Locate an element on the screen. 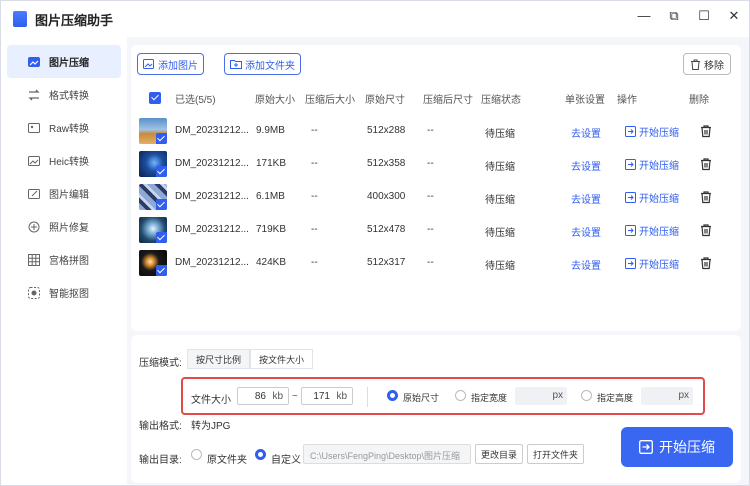 This screenshot has height=486, width=750. maximize-icon: ☐ is located at coordinates (704, 16).